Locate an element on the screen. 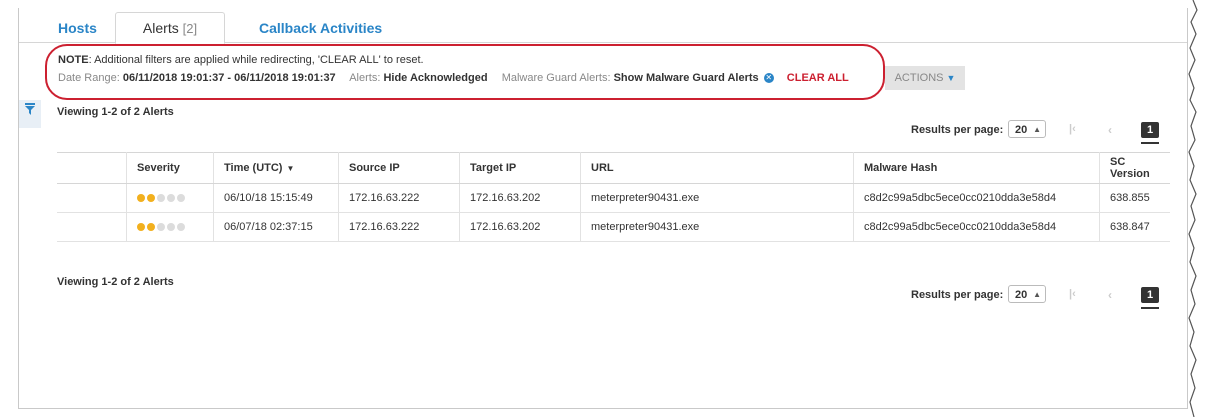 This screenshot has height=417, width=1205. alerts-filter-label: Alerts: is located at coordinates (365, 78).